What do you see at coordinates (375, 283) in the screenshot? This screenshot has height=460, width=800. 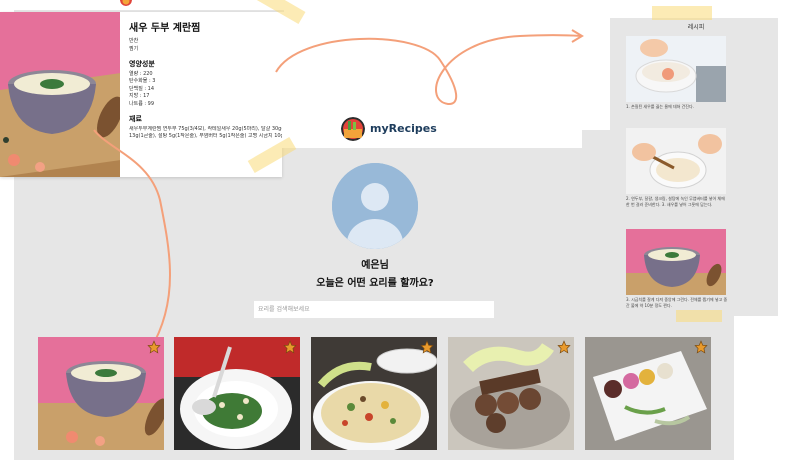 I see `greeting-question: 오늘은 어떤 요리를 할까요?` at bounding box center [375, 283].